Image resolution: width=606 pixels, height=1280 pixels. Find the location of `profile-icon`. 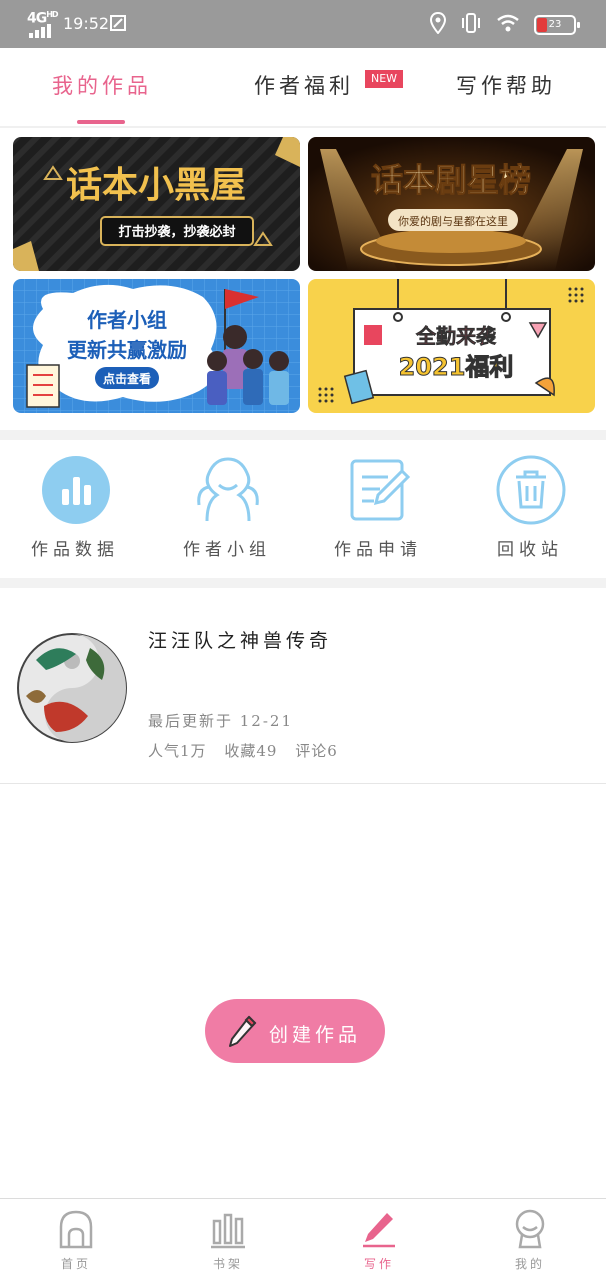

profile-icon is located at coordinates (530, 1229).